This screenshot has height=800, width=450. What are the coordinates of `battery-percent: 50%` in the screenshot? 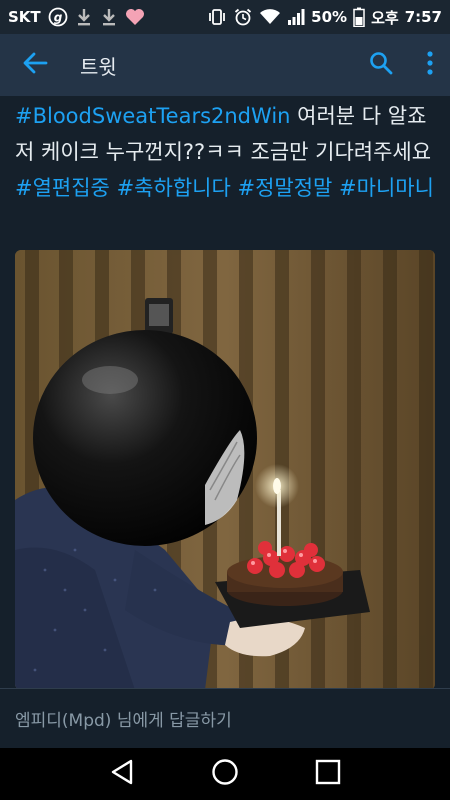 It's located at (329, 17).